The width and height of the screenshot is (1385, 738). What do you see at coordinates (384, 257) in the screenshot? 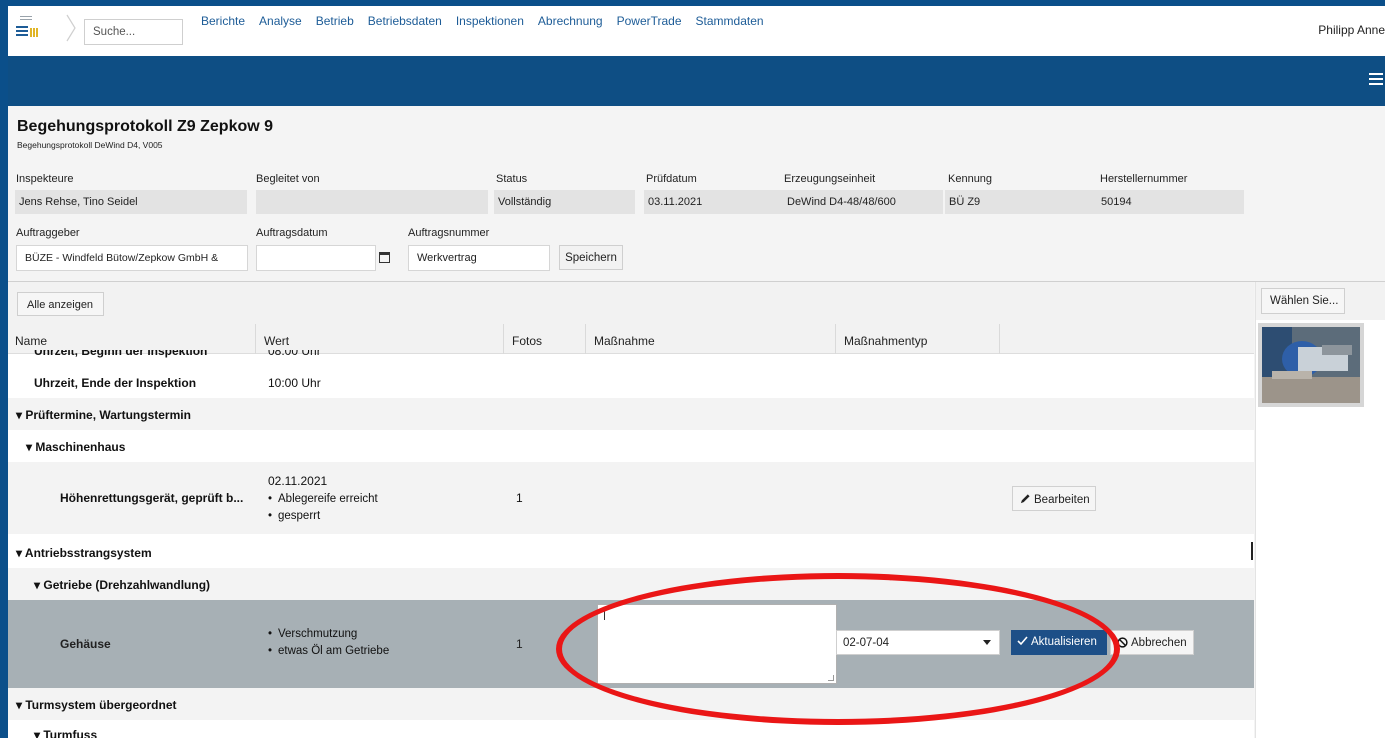
I see `calendar-icon` at bounding box center [384, 257].